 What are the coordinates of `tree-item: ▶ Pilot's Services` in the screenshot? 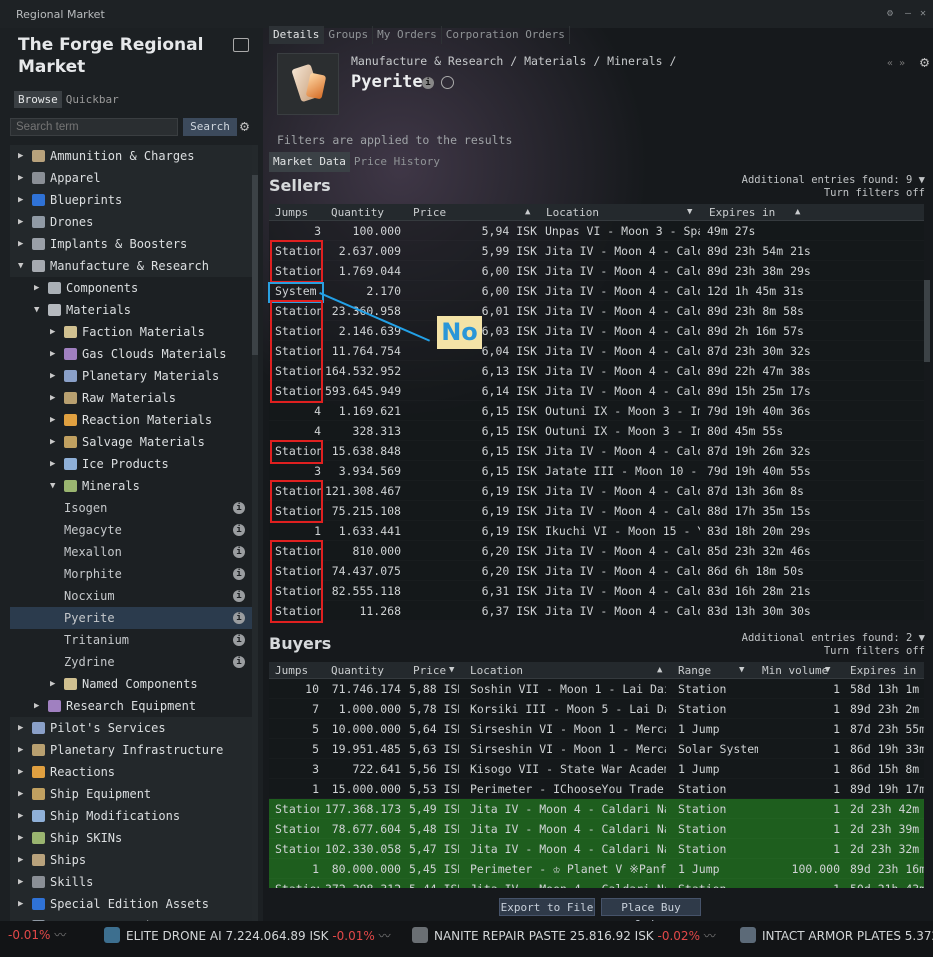 It's located at (131, 728).